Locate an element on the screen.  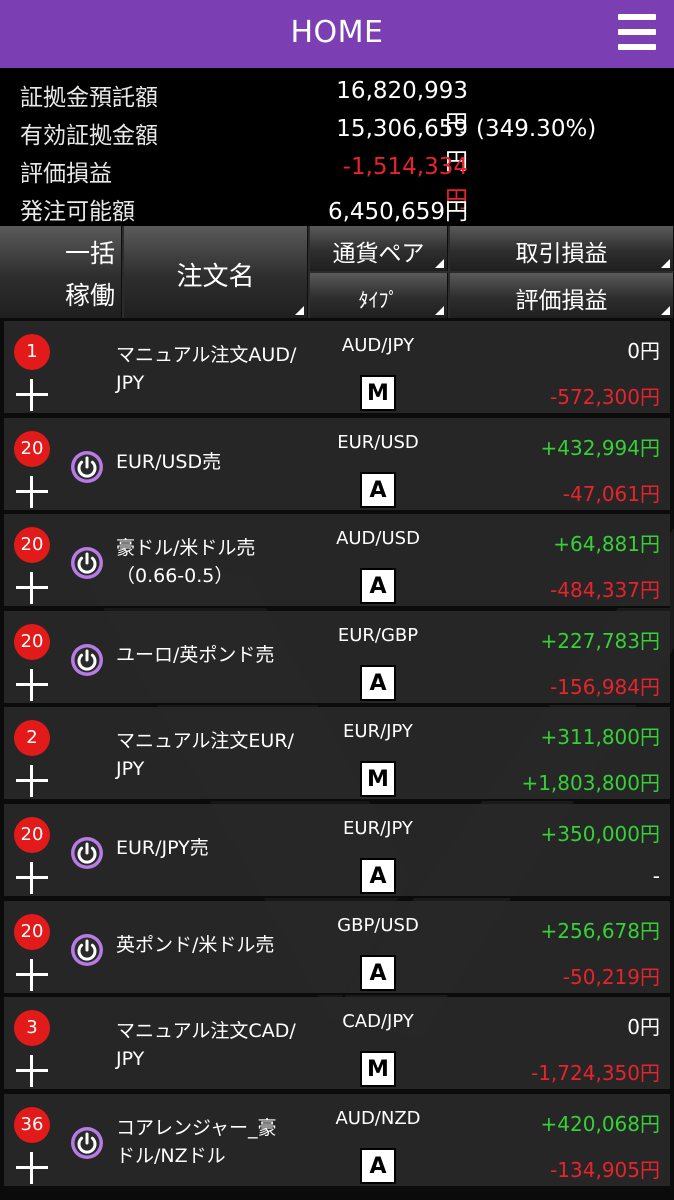
eval-pnl-value: -484,337円 is located at coordinates (605, 590).